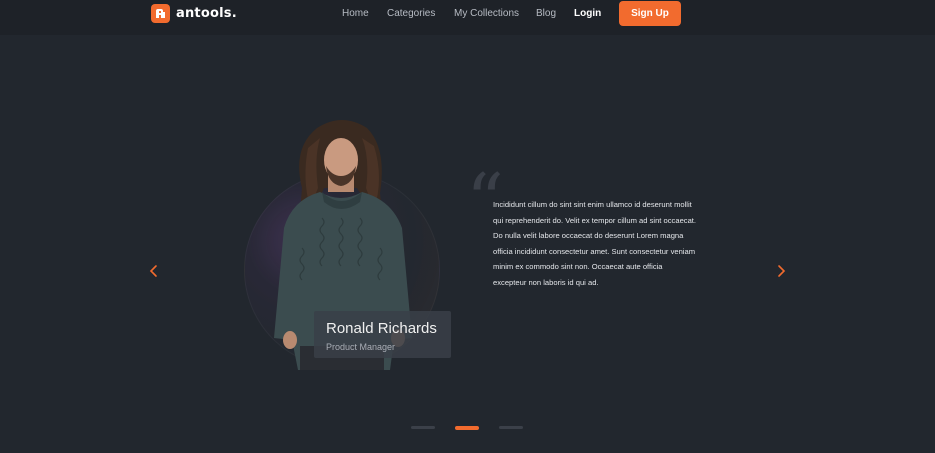 This screenshot has height=453, width=935. I want to click on testimonial-name-card: Ronald Richards Product Manager, so click(382, 334).